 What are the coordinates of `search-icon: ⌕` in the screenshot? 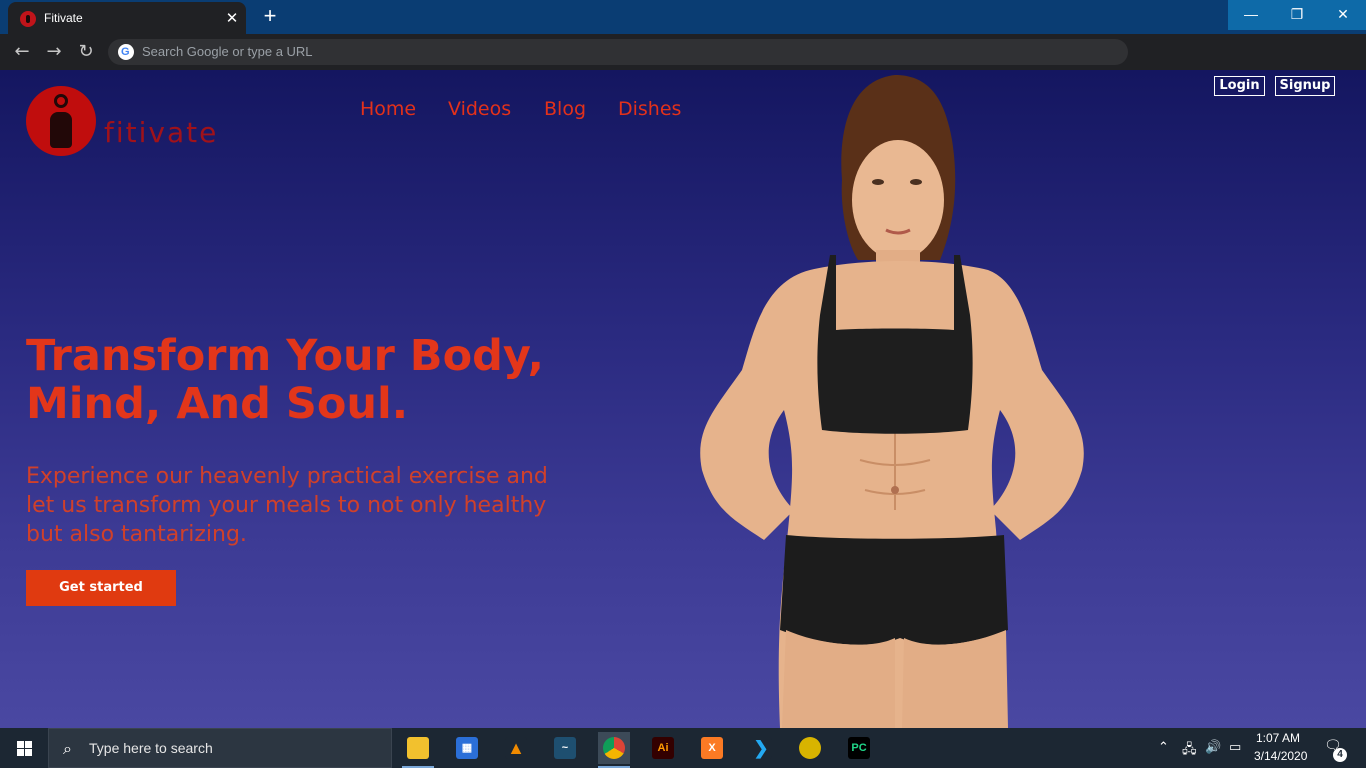 It's located at (67, 748).